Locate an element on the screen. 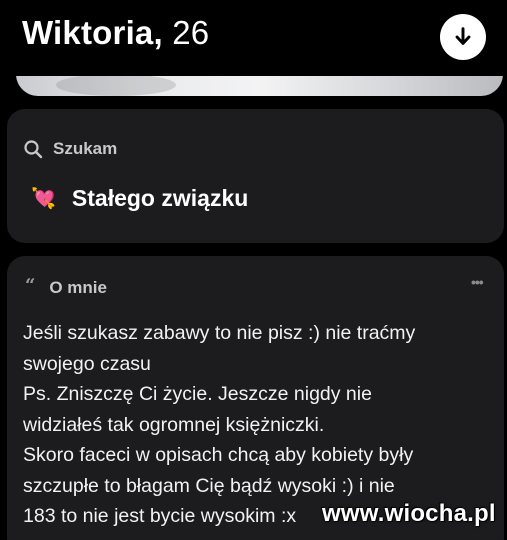 This screenshot has height=540, width=507. profile-photo is located at coordinates (259, 86).